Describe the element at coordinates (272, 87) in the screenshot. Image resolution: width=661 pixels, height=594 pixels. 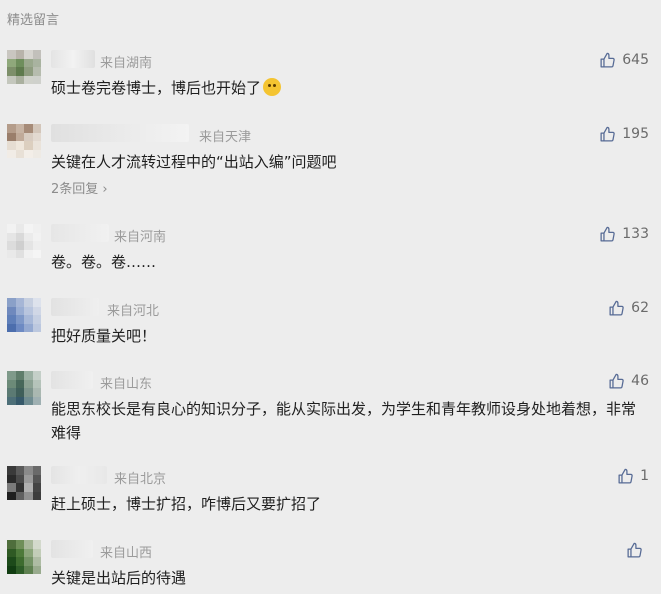
I see `cat-face-emoji` at that location.